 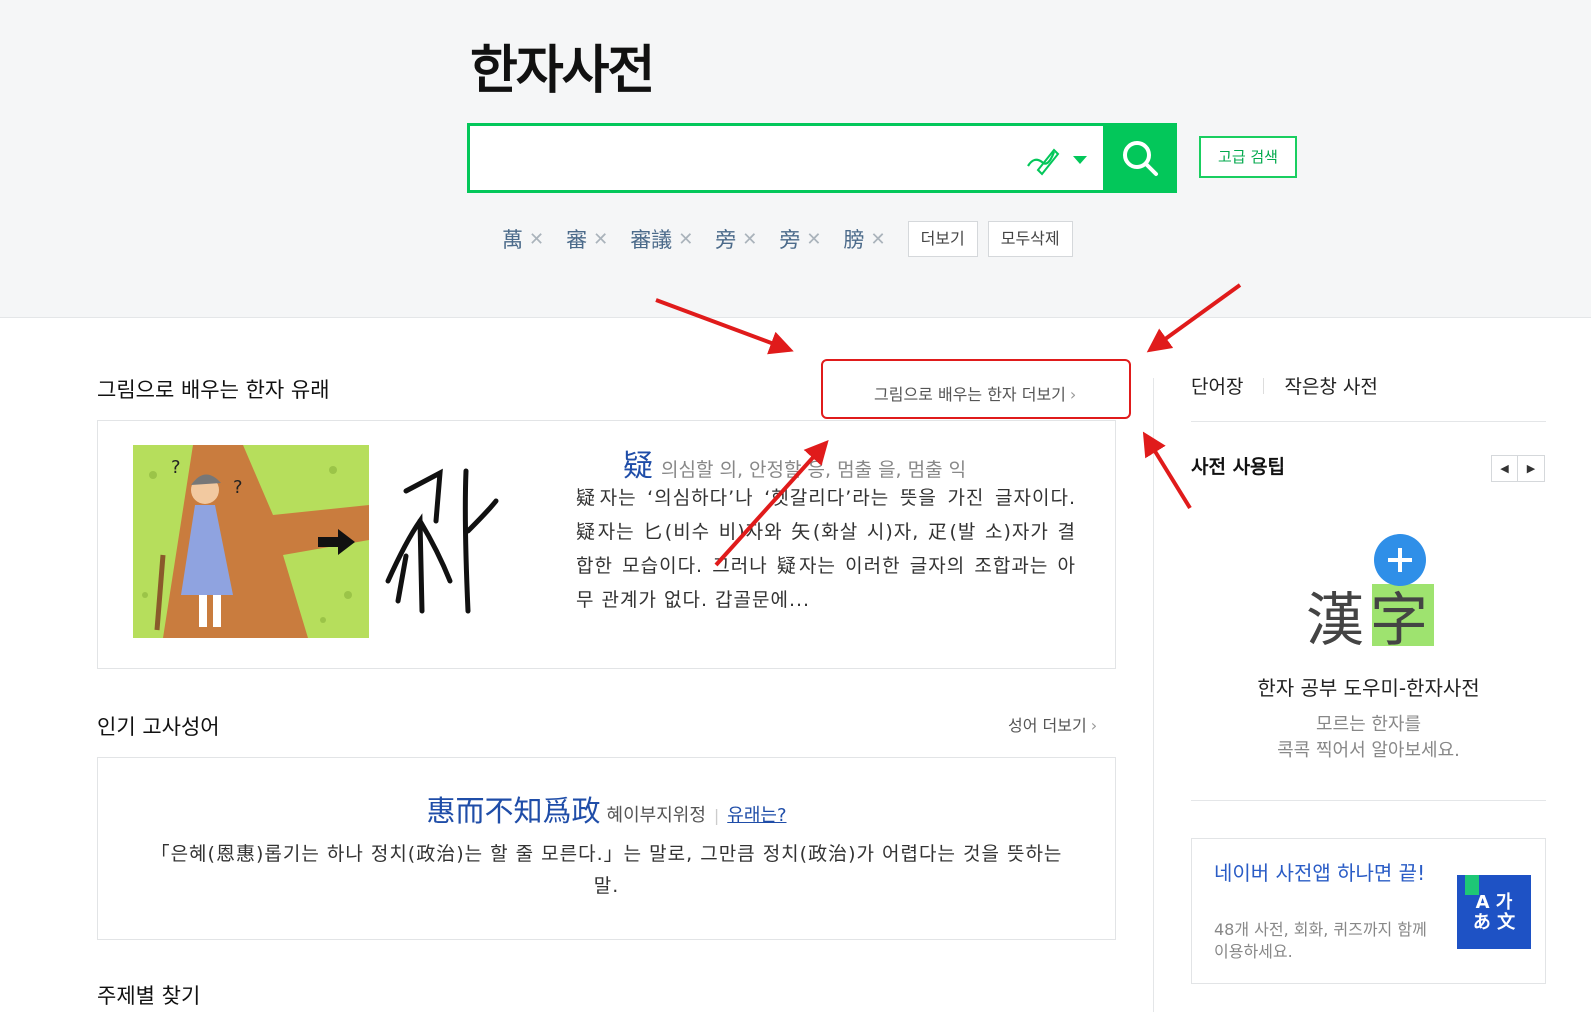 What do you see at coordinates (1217, 385) in the screenshot?
I see `wordbook-link: 단어장` at bounding box center [1217, 385].